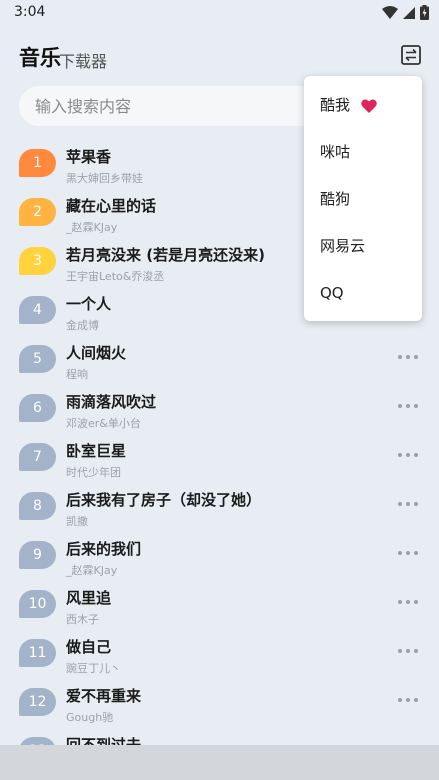 The width and height of the screenshot is (439, 780). I want to click on song-title: 后来我有了房子（却没了她）, so click(164, 500).